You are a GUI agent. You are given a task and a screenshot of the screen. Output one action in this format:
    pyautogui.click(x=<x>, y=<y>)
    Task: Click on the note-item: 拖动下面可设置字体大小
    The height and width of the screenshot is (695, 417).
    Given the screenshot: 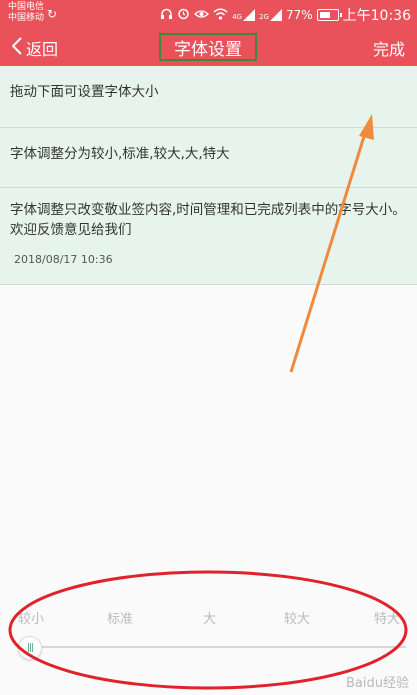 What is the action you would take?
    pyautogui.click(x=208, y=97)
    